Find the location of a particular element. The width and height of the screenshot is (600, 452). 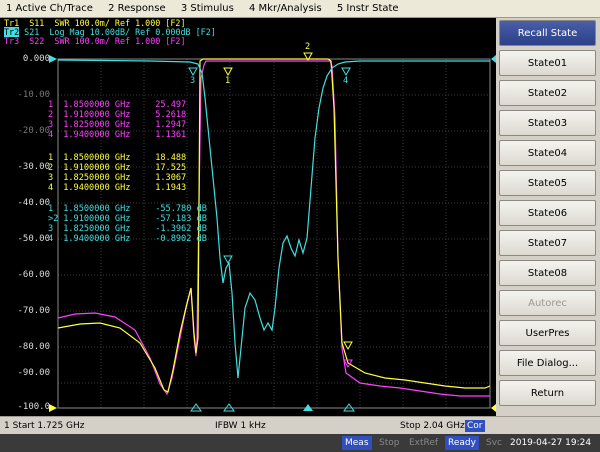

softkey-state05: State05 is located at coordinates (547, 183).